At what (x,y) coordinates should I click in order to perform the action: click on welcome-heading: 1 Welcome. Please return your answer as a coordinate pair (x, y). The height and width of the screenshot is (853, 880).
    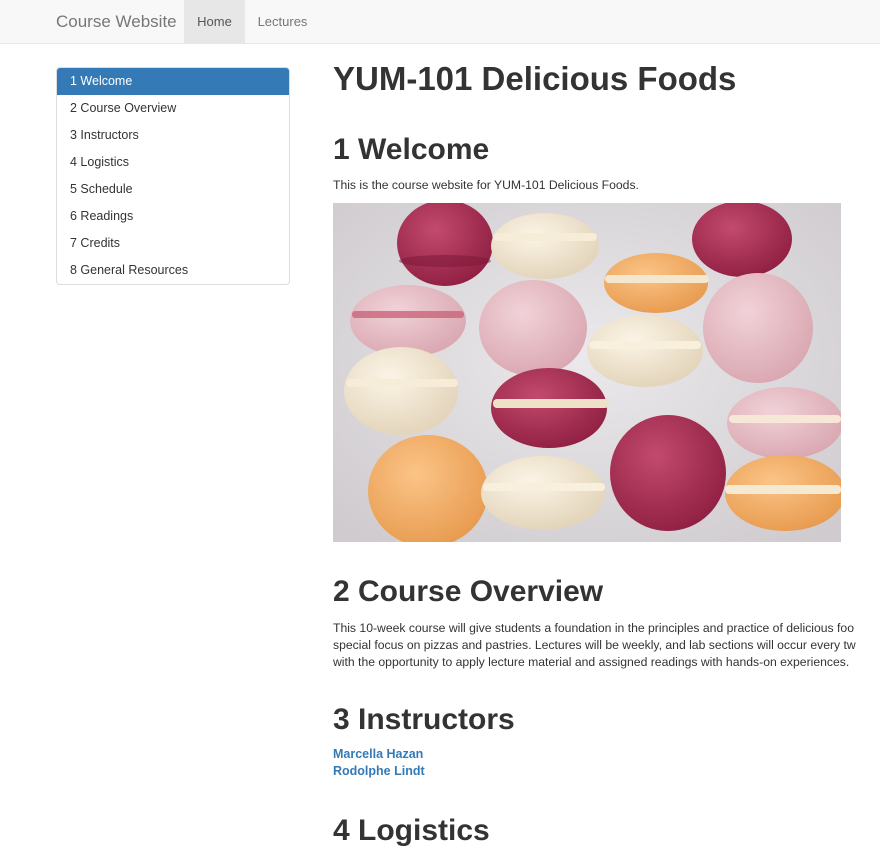
    Looking at the image, I should click on (411, 149).